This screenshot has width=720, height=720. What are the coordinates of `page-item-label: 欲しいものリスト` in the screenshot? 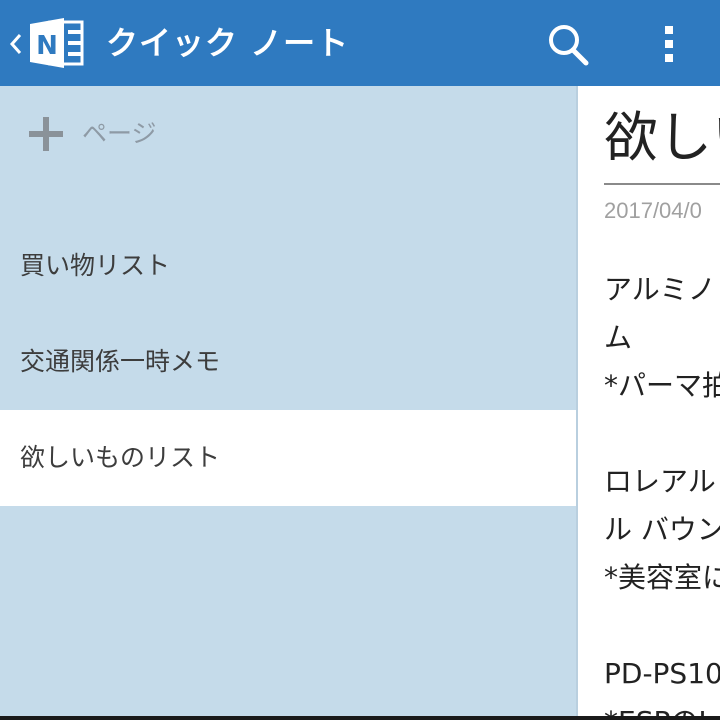 It's located at (120, 457).